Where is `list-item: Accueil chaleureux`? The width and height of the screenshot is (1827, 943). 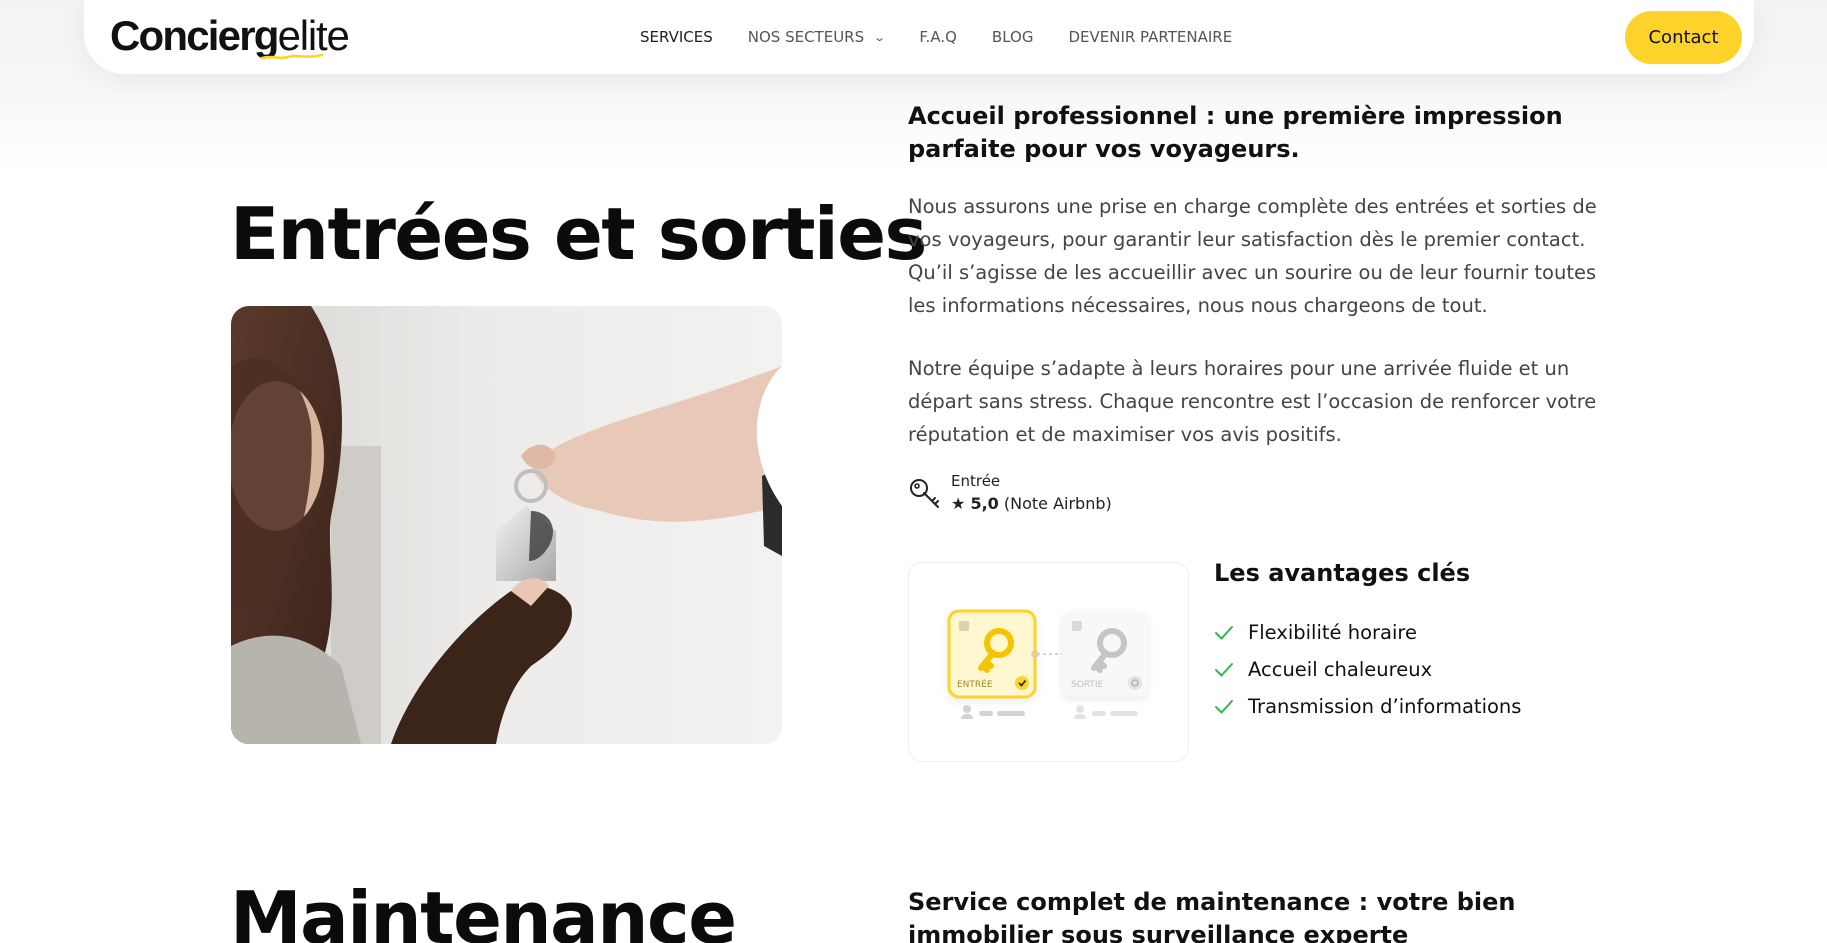
list-item: Accueil chaleureux is located at coordinates (1367, 669).